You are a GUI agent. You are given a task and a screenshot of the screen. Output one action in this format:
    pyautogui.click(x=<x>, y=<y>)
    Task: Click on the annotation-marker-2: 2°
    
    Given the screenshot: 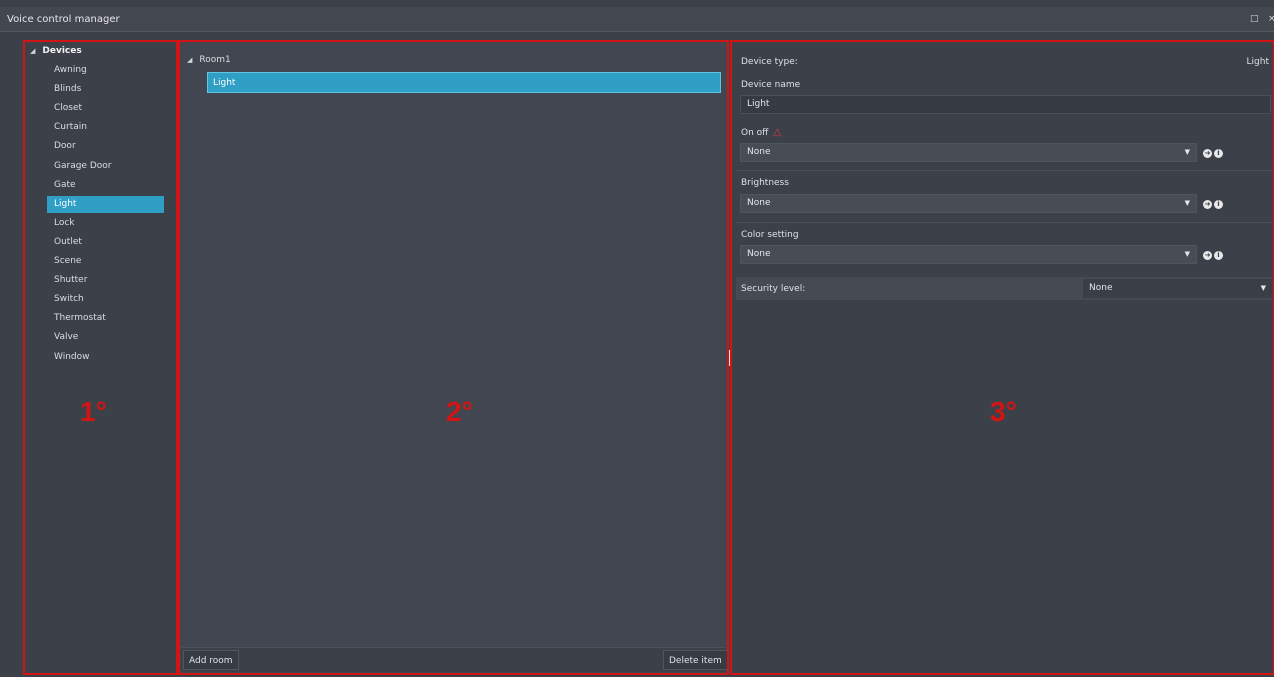 What is the action you would take?
    pyautogui.click(x=459, y=411)
    